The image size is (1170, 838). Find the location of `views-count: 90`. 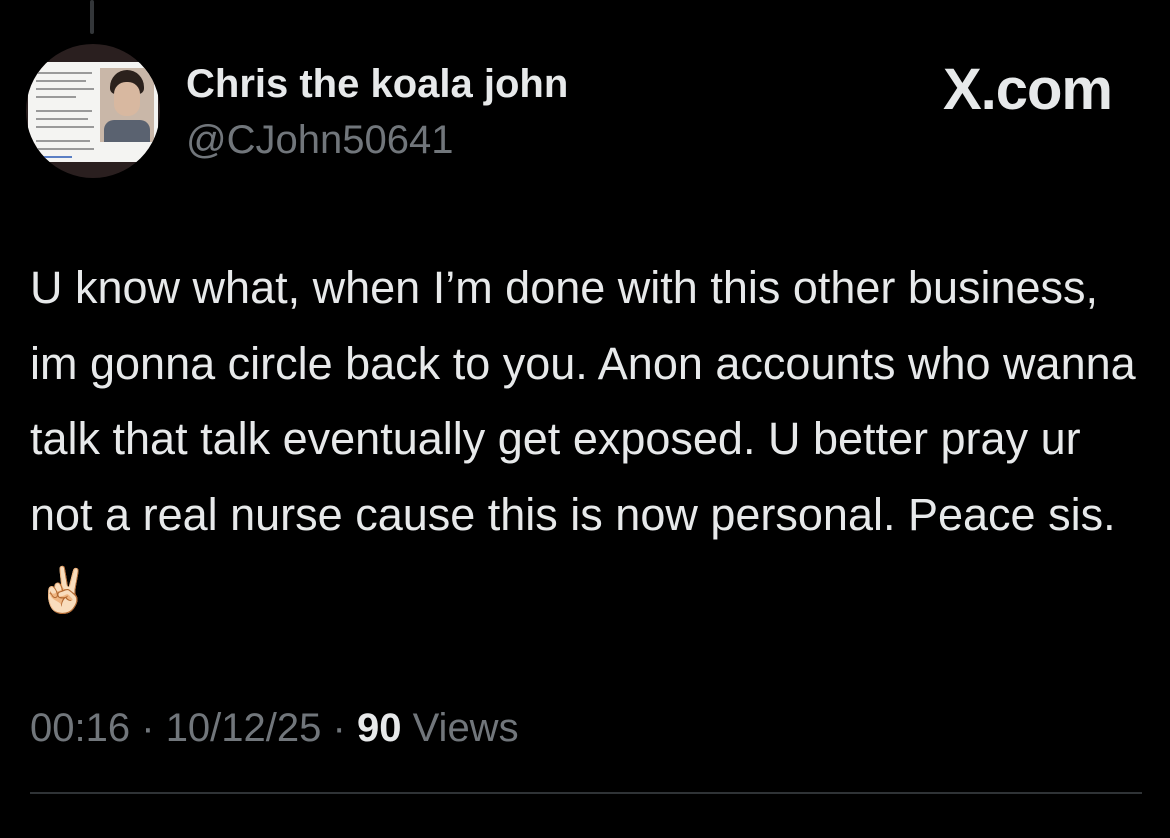

views-count: 90 is located at coordinates (379, 728).